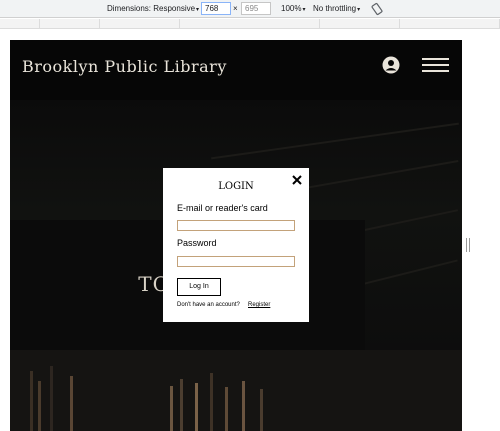  I want to click on throttling-label: No throttling, so click(335, 8).